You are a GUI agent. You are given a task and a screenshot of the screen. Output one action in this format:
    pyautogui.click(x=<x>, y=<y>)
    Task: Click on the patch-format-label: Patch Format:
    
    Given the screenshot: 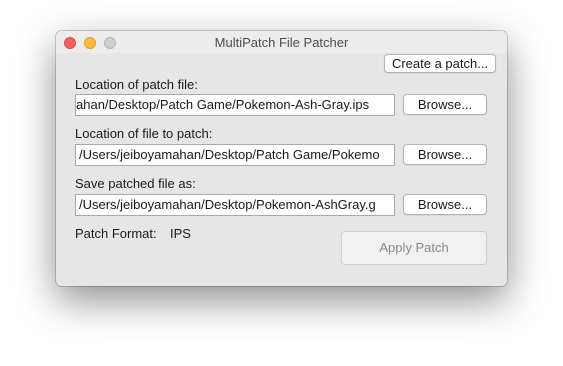 What is the action you would take?
    pyautogui.click(x=116, y=233)
    